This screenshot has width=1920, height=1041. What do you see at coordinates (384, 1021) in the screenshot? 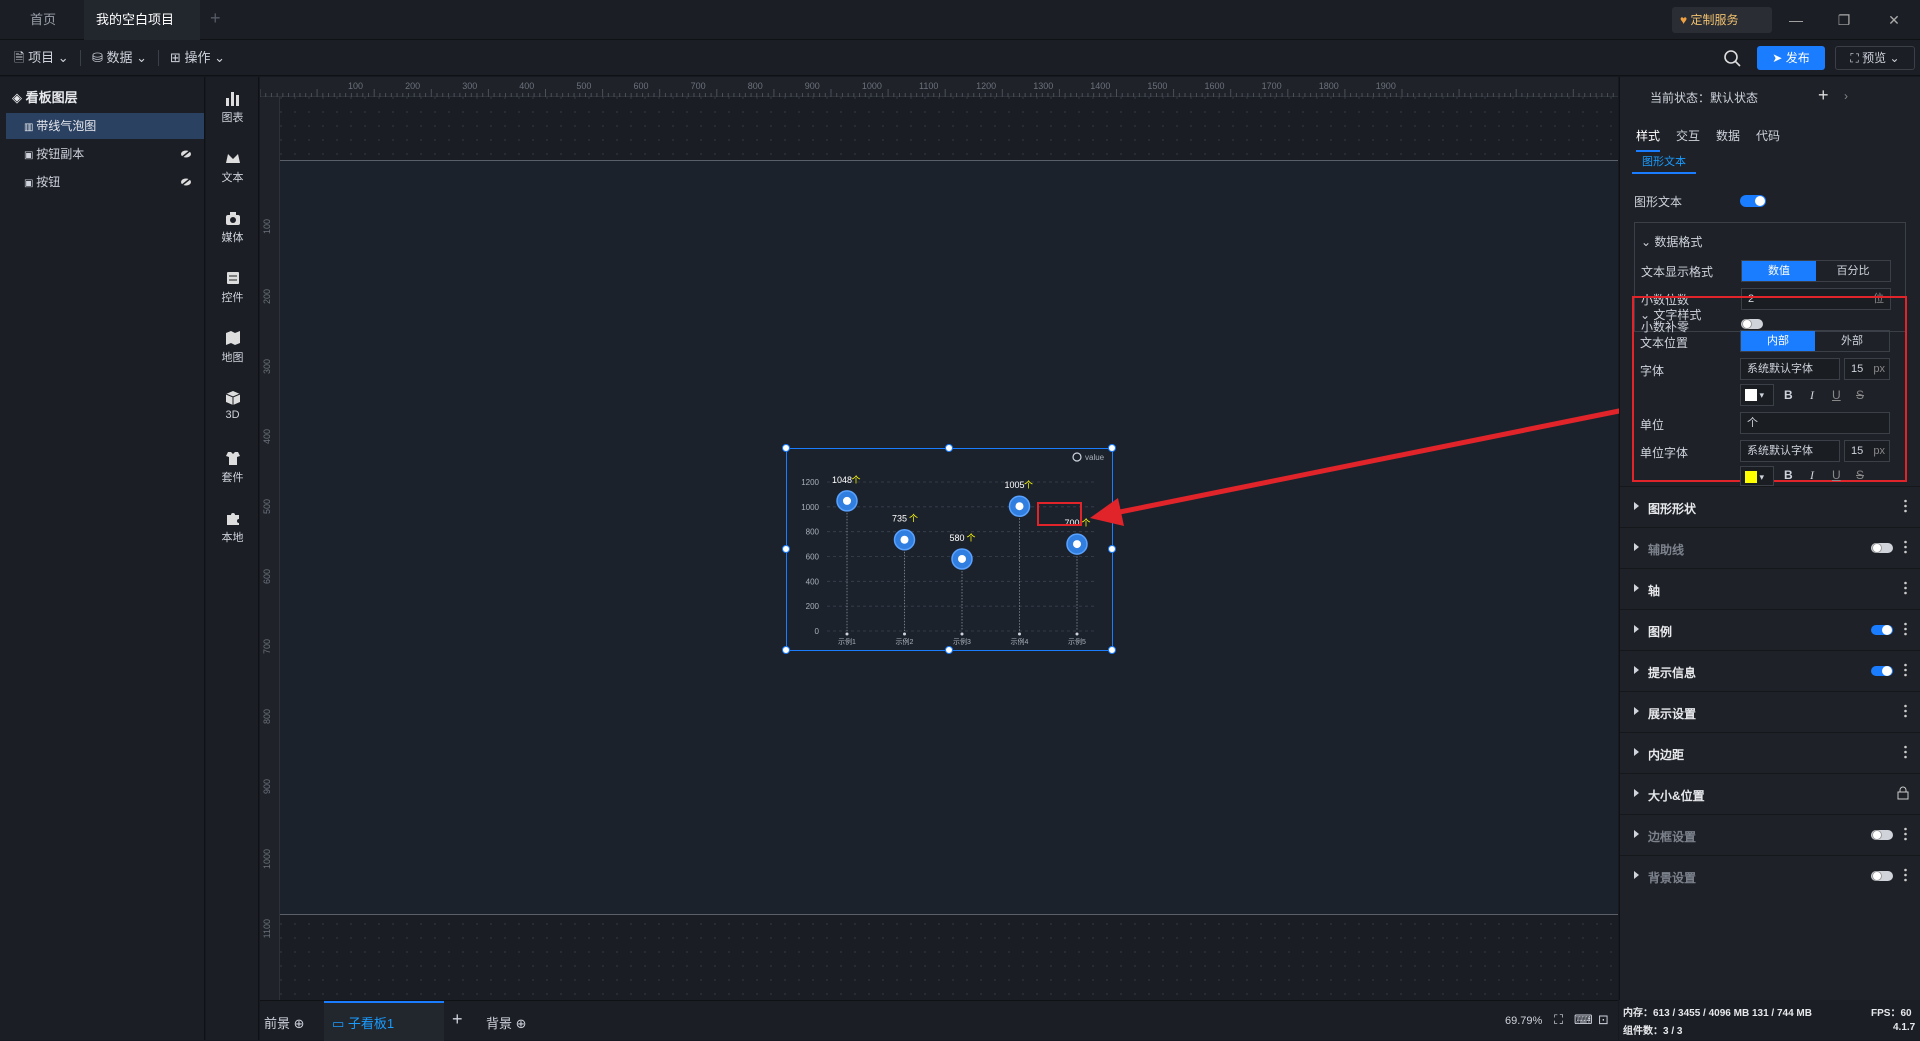
I see `tab-sub-board: ▭ 子看板1` at bounding box center [384, 1021].